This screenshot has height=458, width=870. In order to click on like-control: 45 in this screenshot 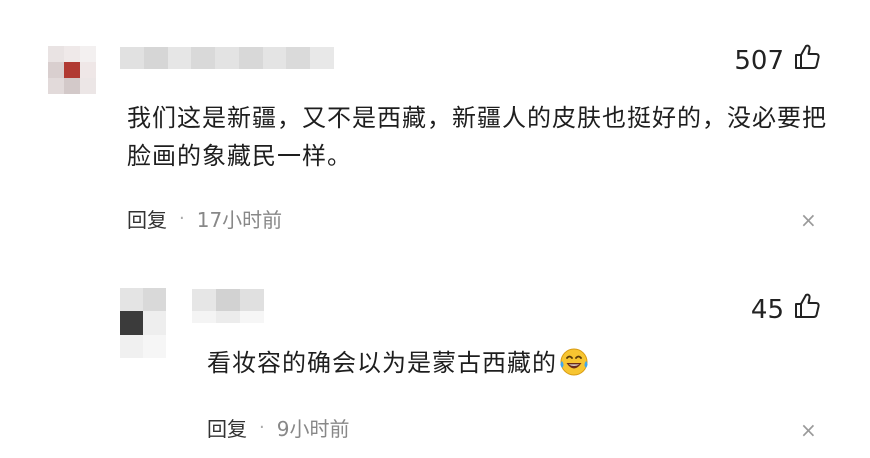, I will do `click(786, 309)`.